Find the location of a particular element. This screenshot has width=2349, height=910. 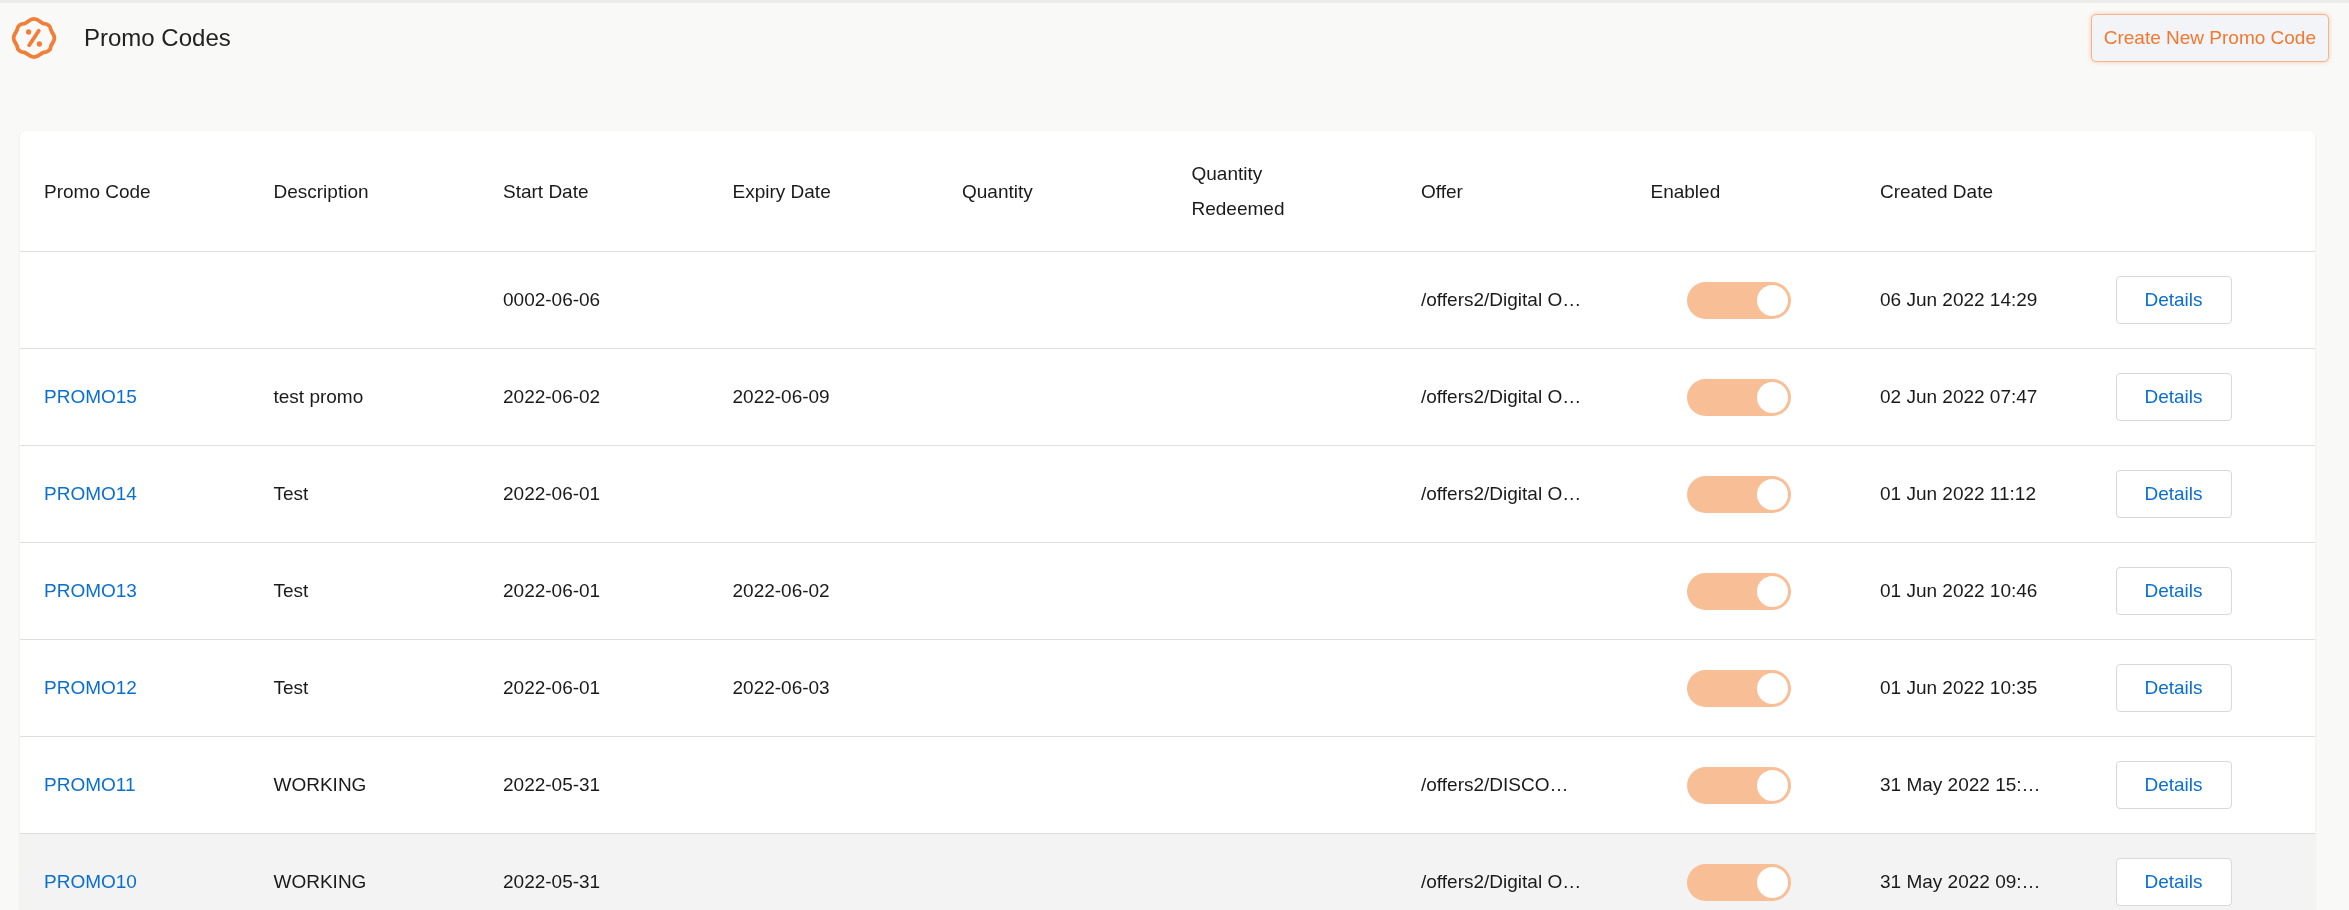

table-cell: 06 Jun 2022 14:29 is located at coordinates (1959, 299).